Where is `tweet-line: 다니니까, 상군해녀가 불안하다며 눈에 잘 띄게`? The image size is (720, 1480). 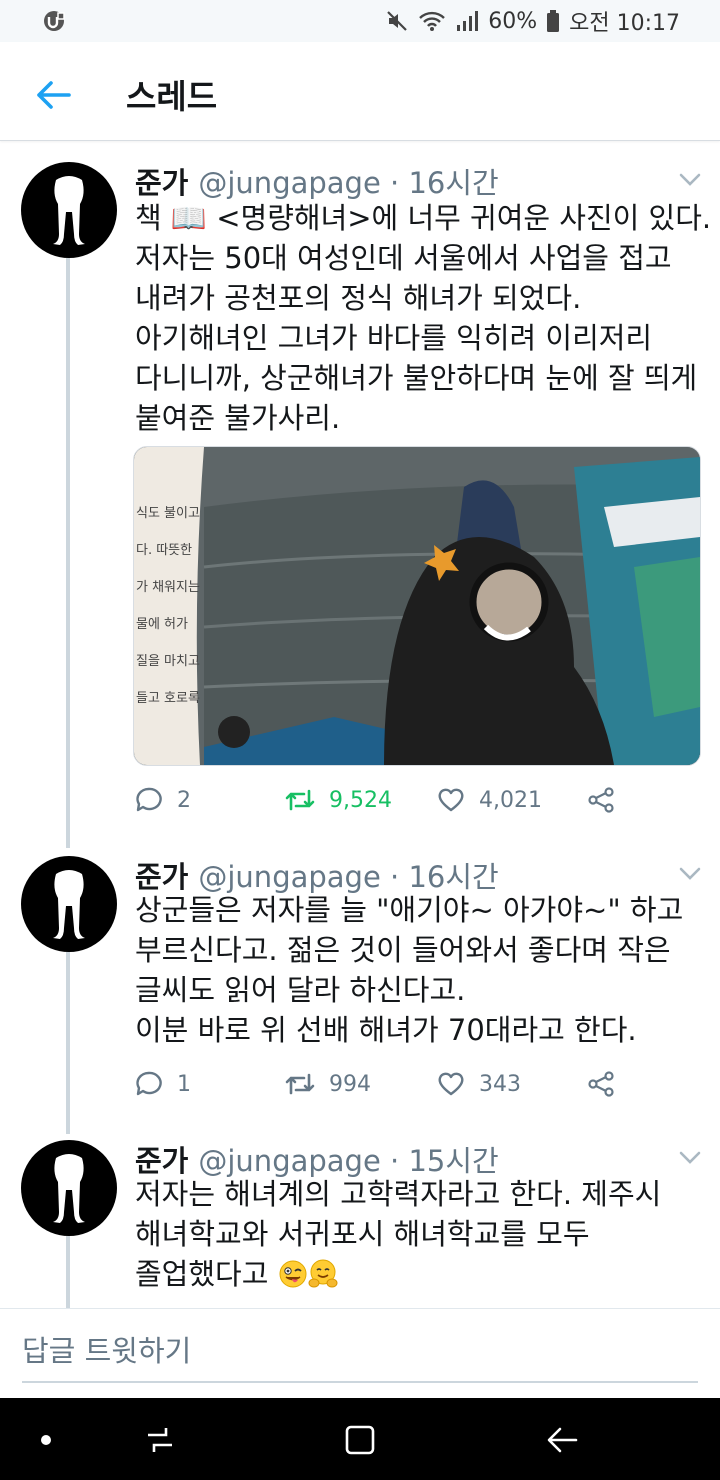 tweet-line: 다니니까, 상군해녀가 불안하다며 눈에 잘 띄게 is located at coordinates (416, 378).